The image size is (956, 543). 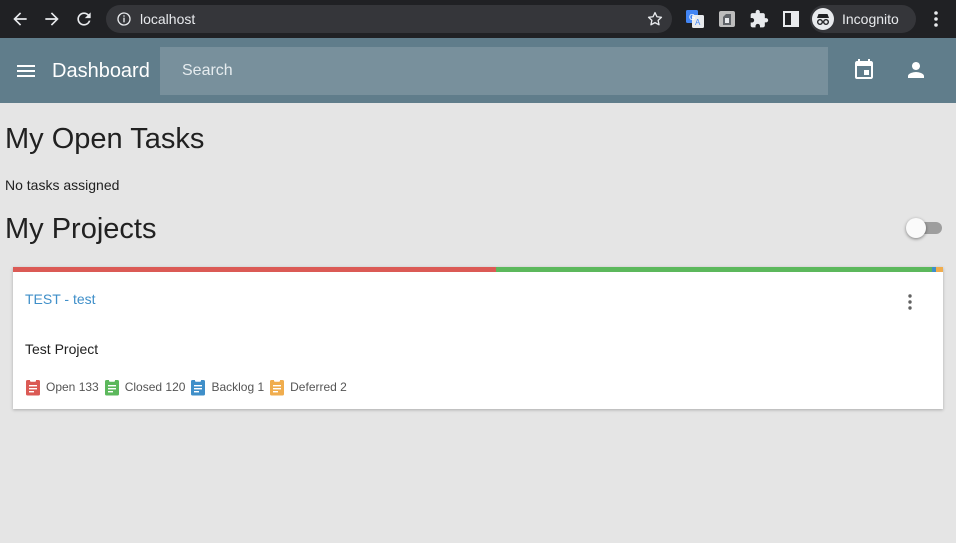 I want to click on progress-segment-closed, so click(x=714, y=269).